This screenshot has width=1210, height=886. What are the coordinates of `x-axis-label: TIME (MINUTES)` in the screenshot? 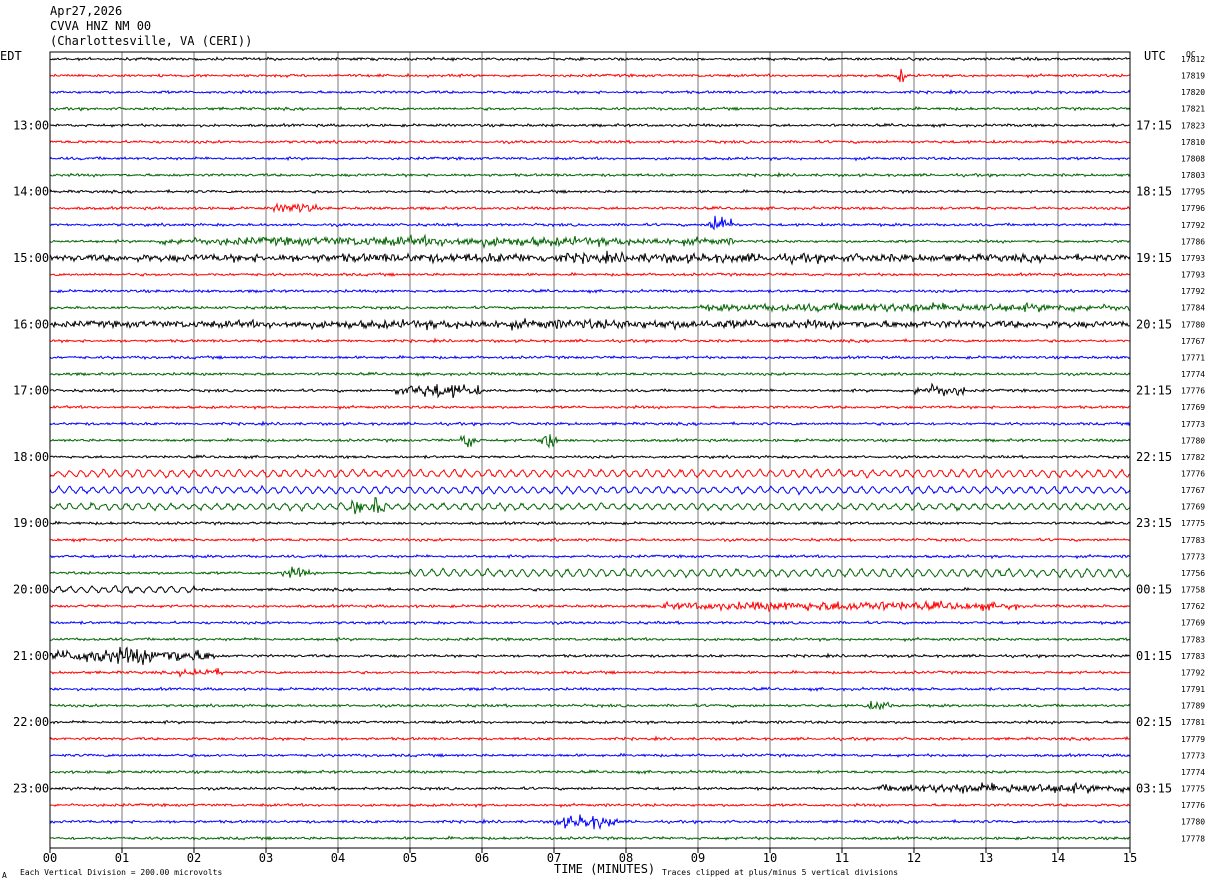 It's located at (604, 869).